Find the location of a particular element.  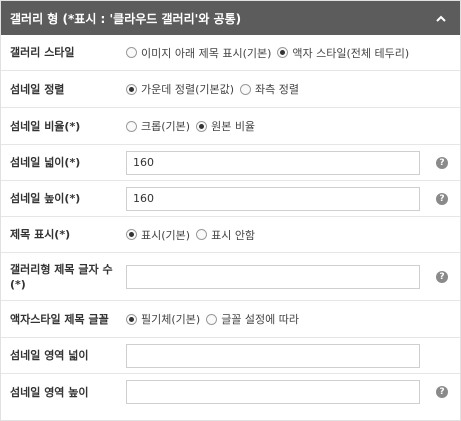

panel-title: 갤러리 형 (*표시 : '클라우드 갤러리'와 공통) is located at coordinates (126, 18).